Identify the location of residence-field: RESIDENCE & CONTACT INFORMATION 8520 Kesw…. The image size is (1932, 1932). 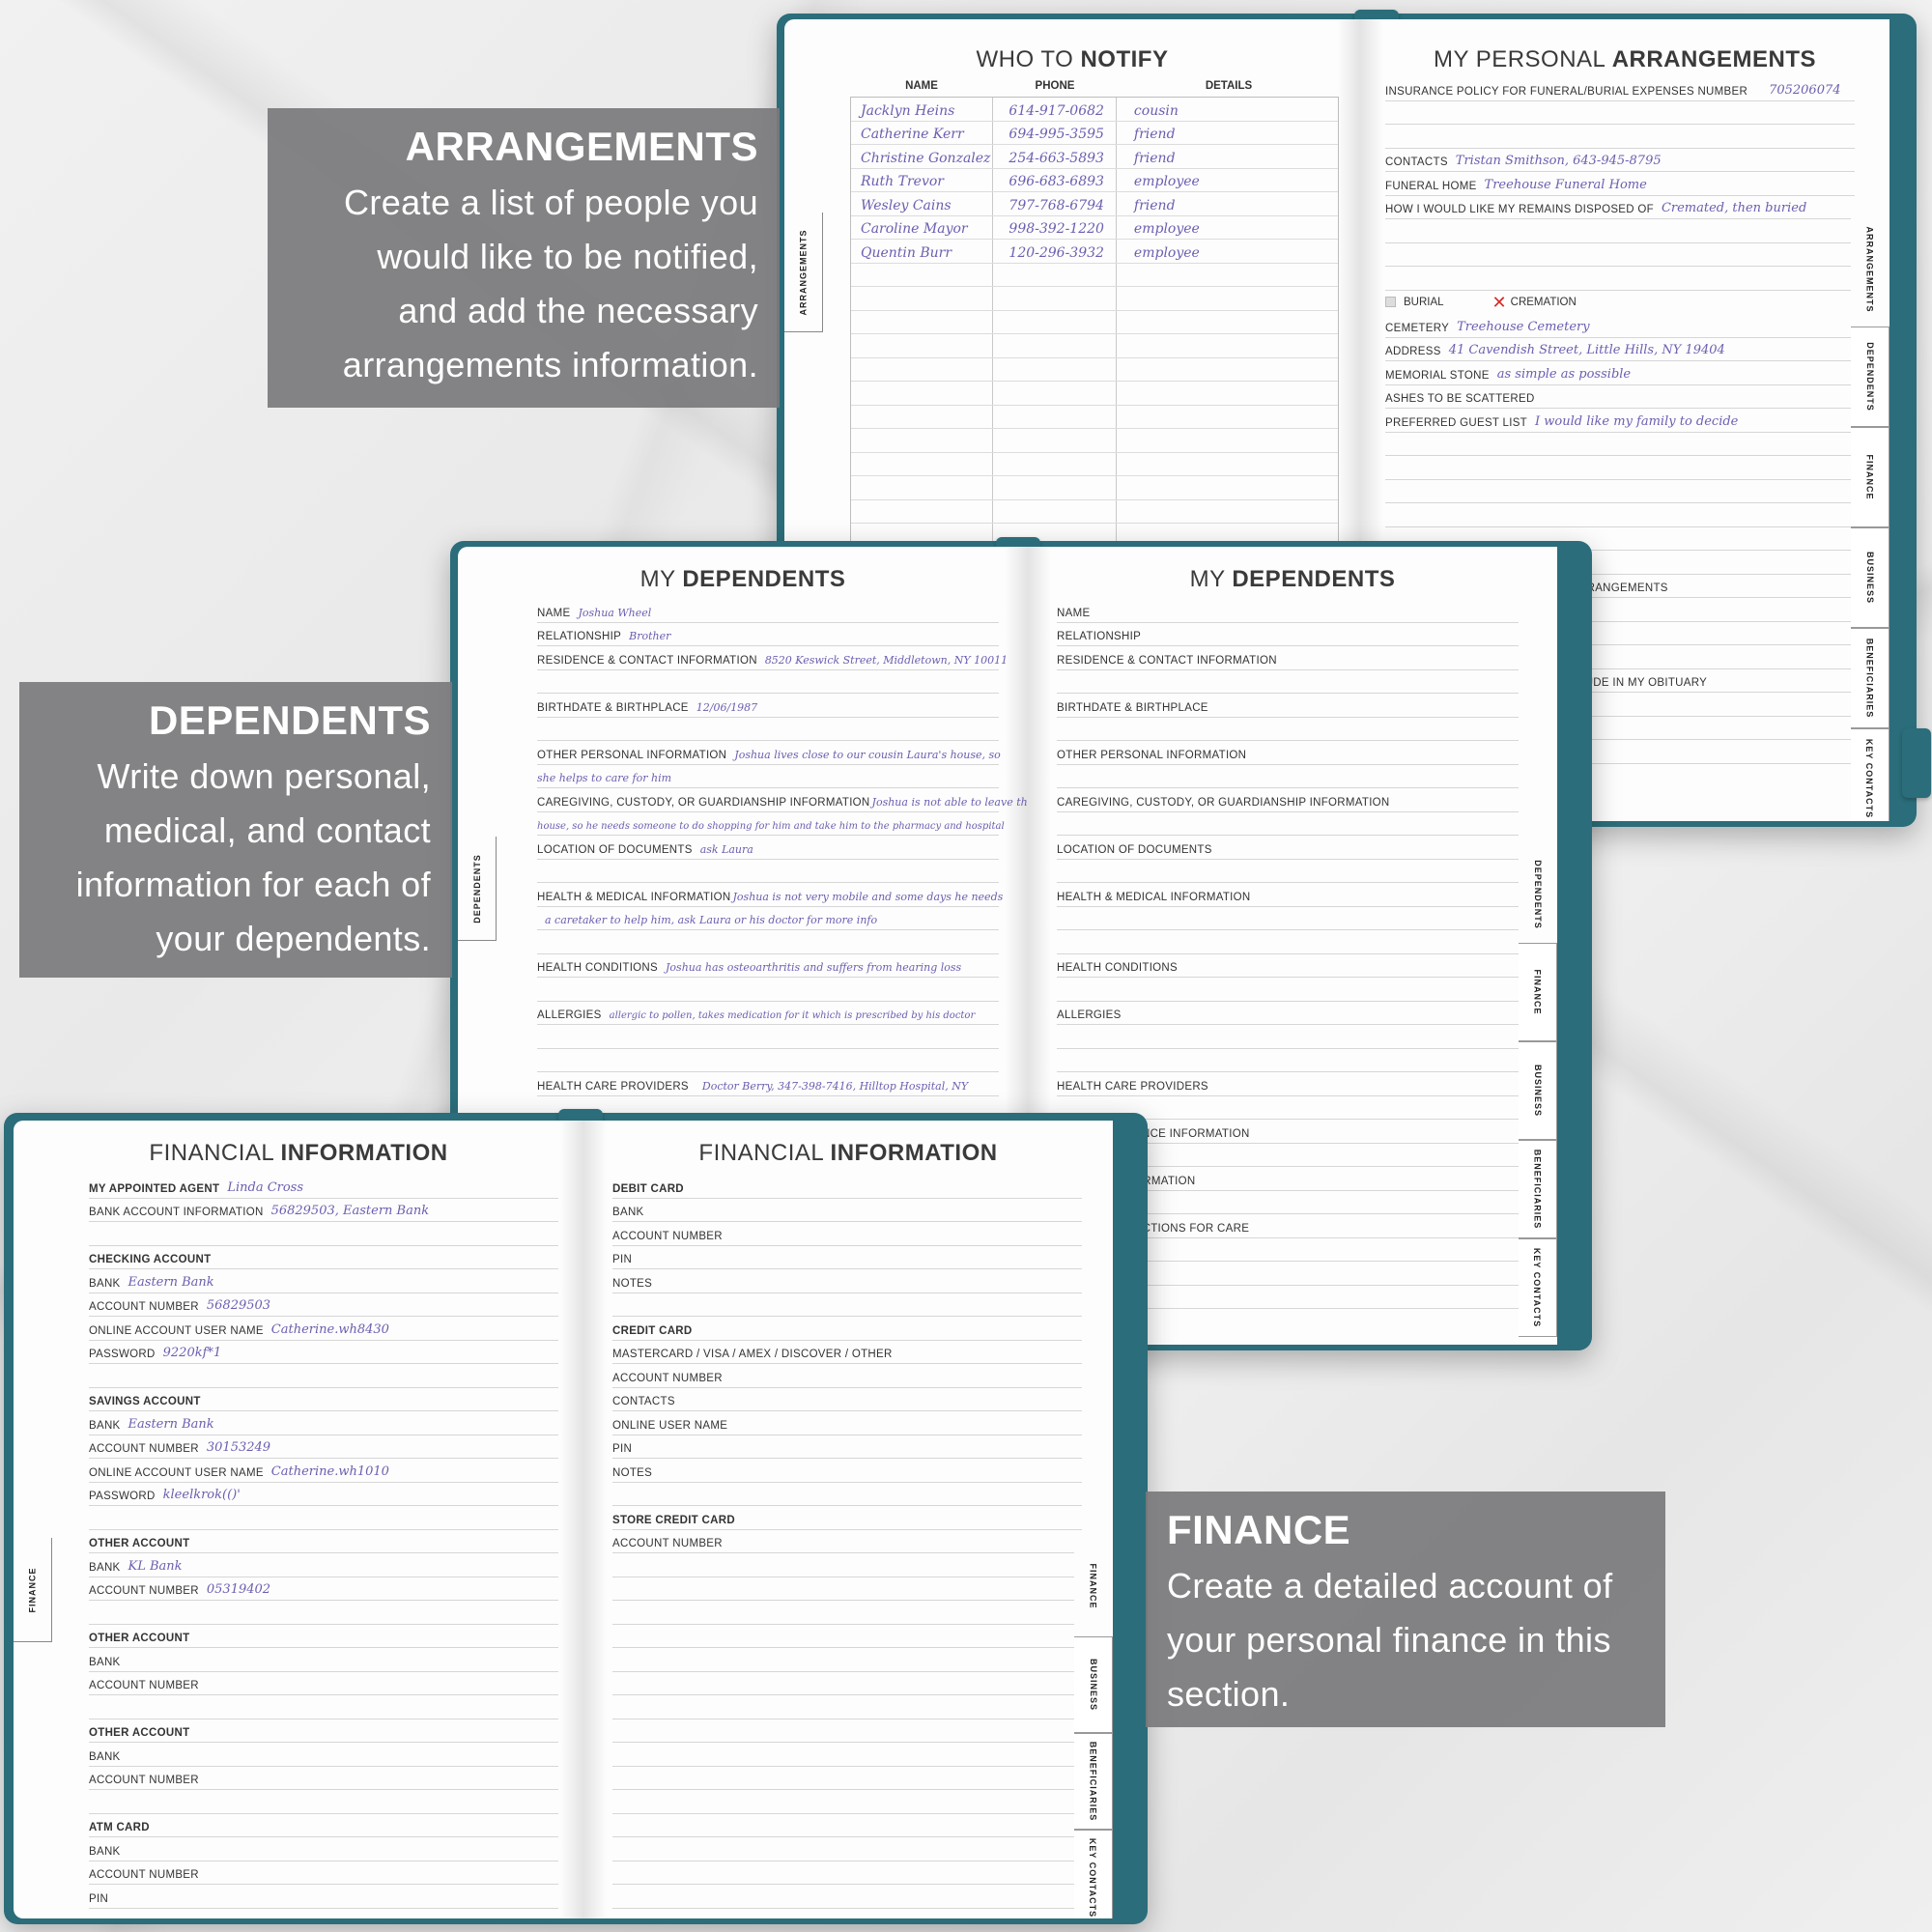
(772, 658).